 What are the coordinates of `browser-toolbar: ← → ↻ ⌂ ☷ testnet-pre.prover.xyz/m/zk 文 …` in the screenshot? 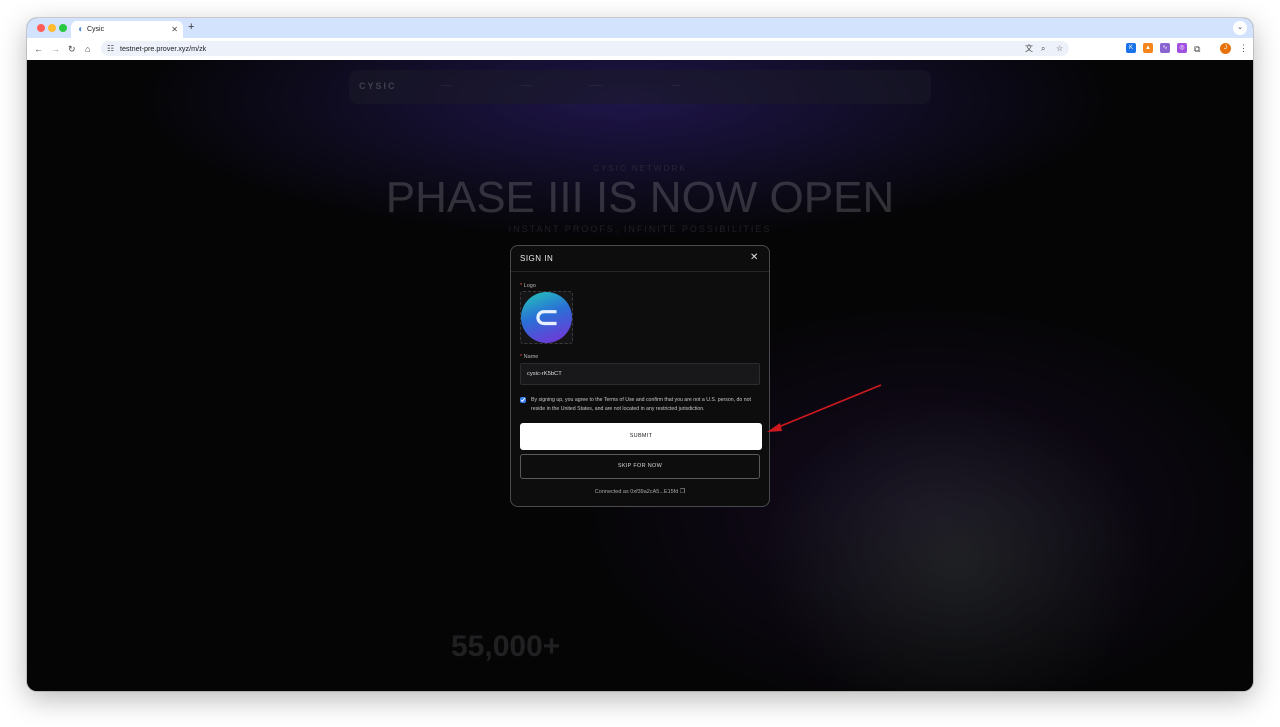 It's located at (640, 49).